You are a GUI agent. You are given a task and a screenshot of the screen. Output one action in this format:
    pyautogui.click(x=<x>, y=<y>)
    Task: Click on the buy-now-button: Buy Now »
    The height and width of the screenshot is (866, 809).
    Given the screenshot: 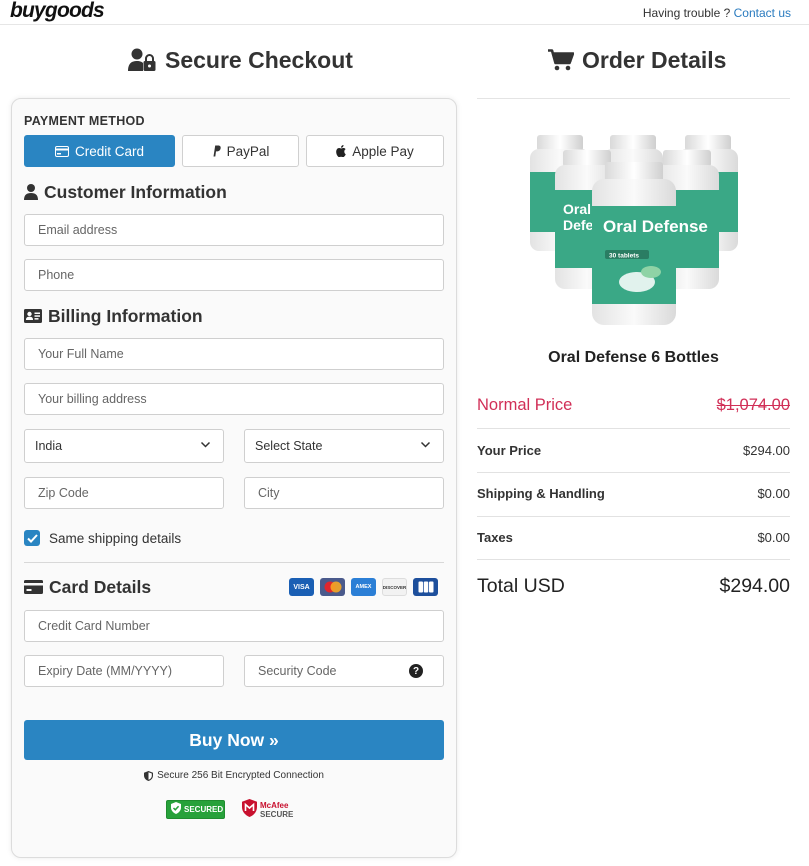 What is the action you would take?
    pyautogui.click(x=234, y=740)
    